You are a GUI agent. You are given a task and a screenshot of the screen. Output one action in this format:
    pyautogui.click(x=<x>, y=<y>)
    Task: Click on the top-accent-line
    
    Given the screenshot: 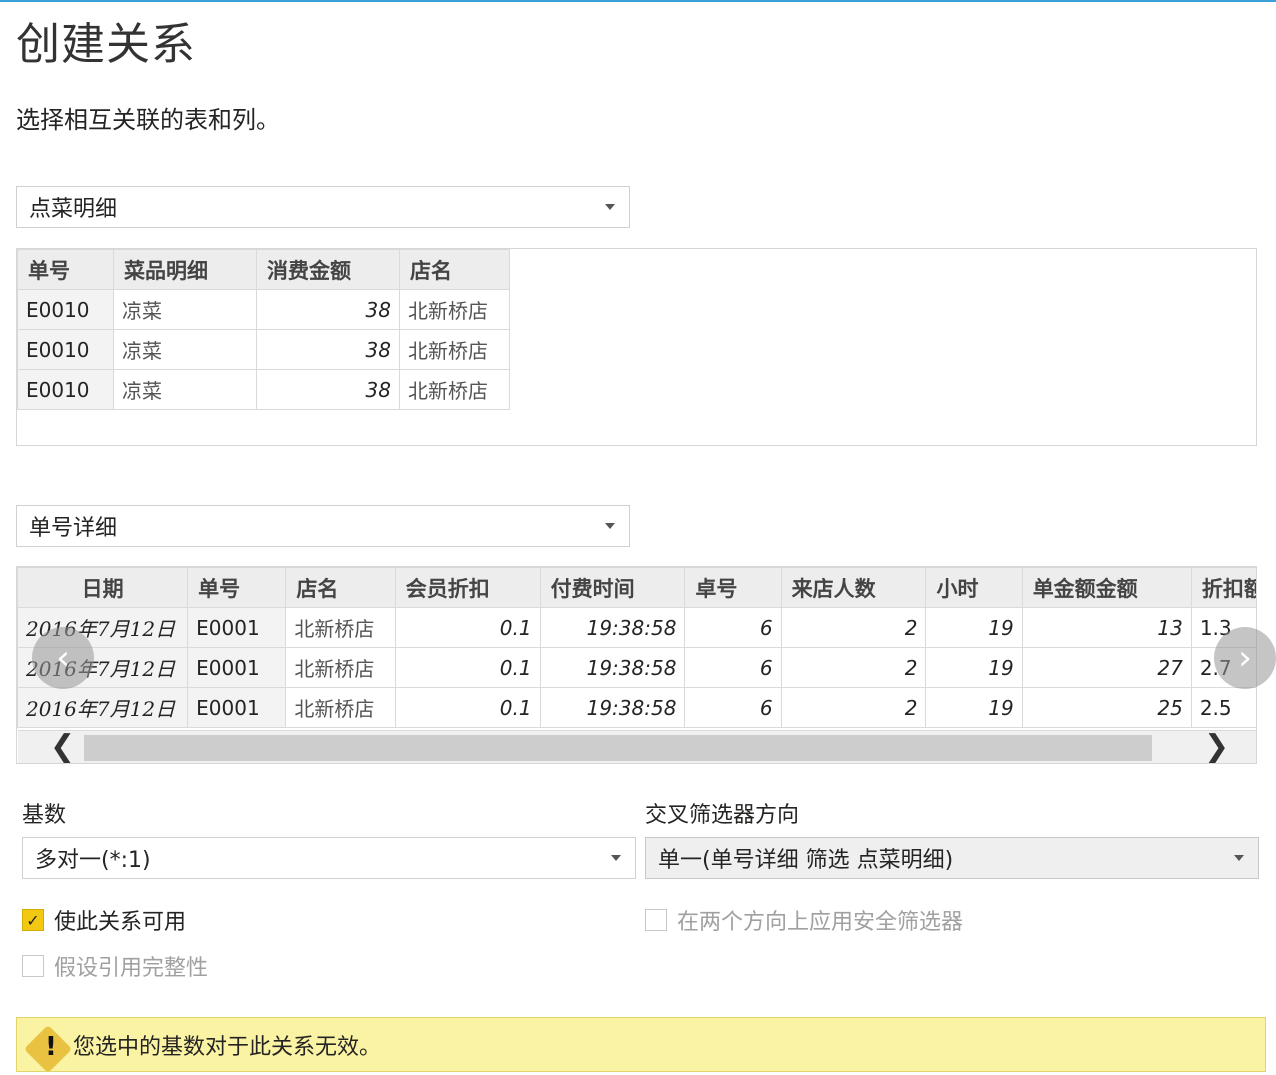 What is the action you would take?
    pyautogui.click(x=638, y=1)
    